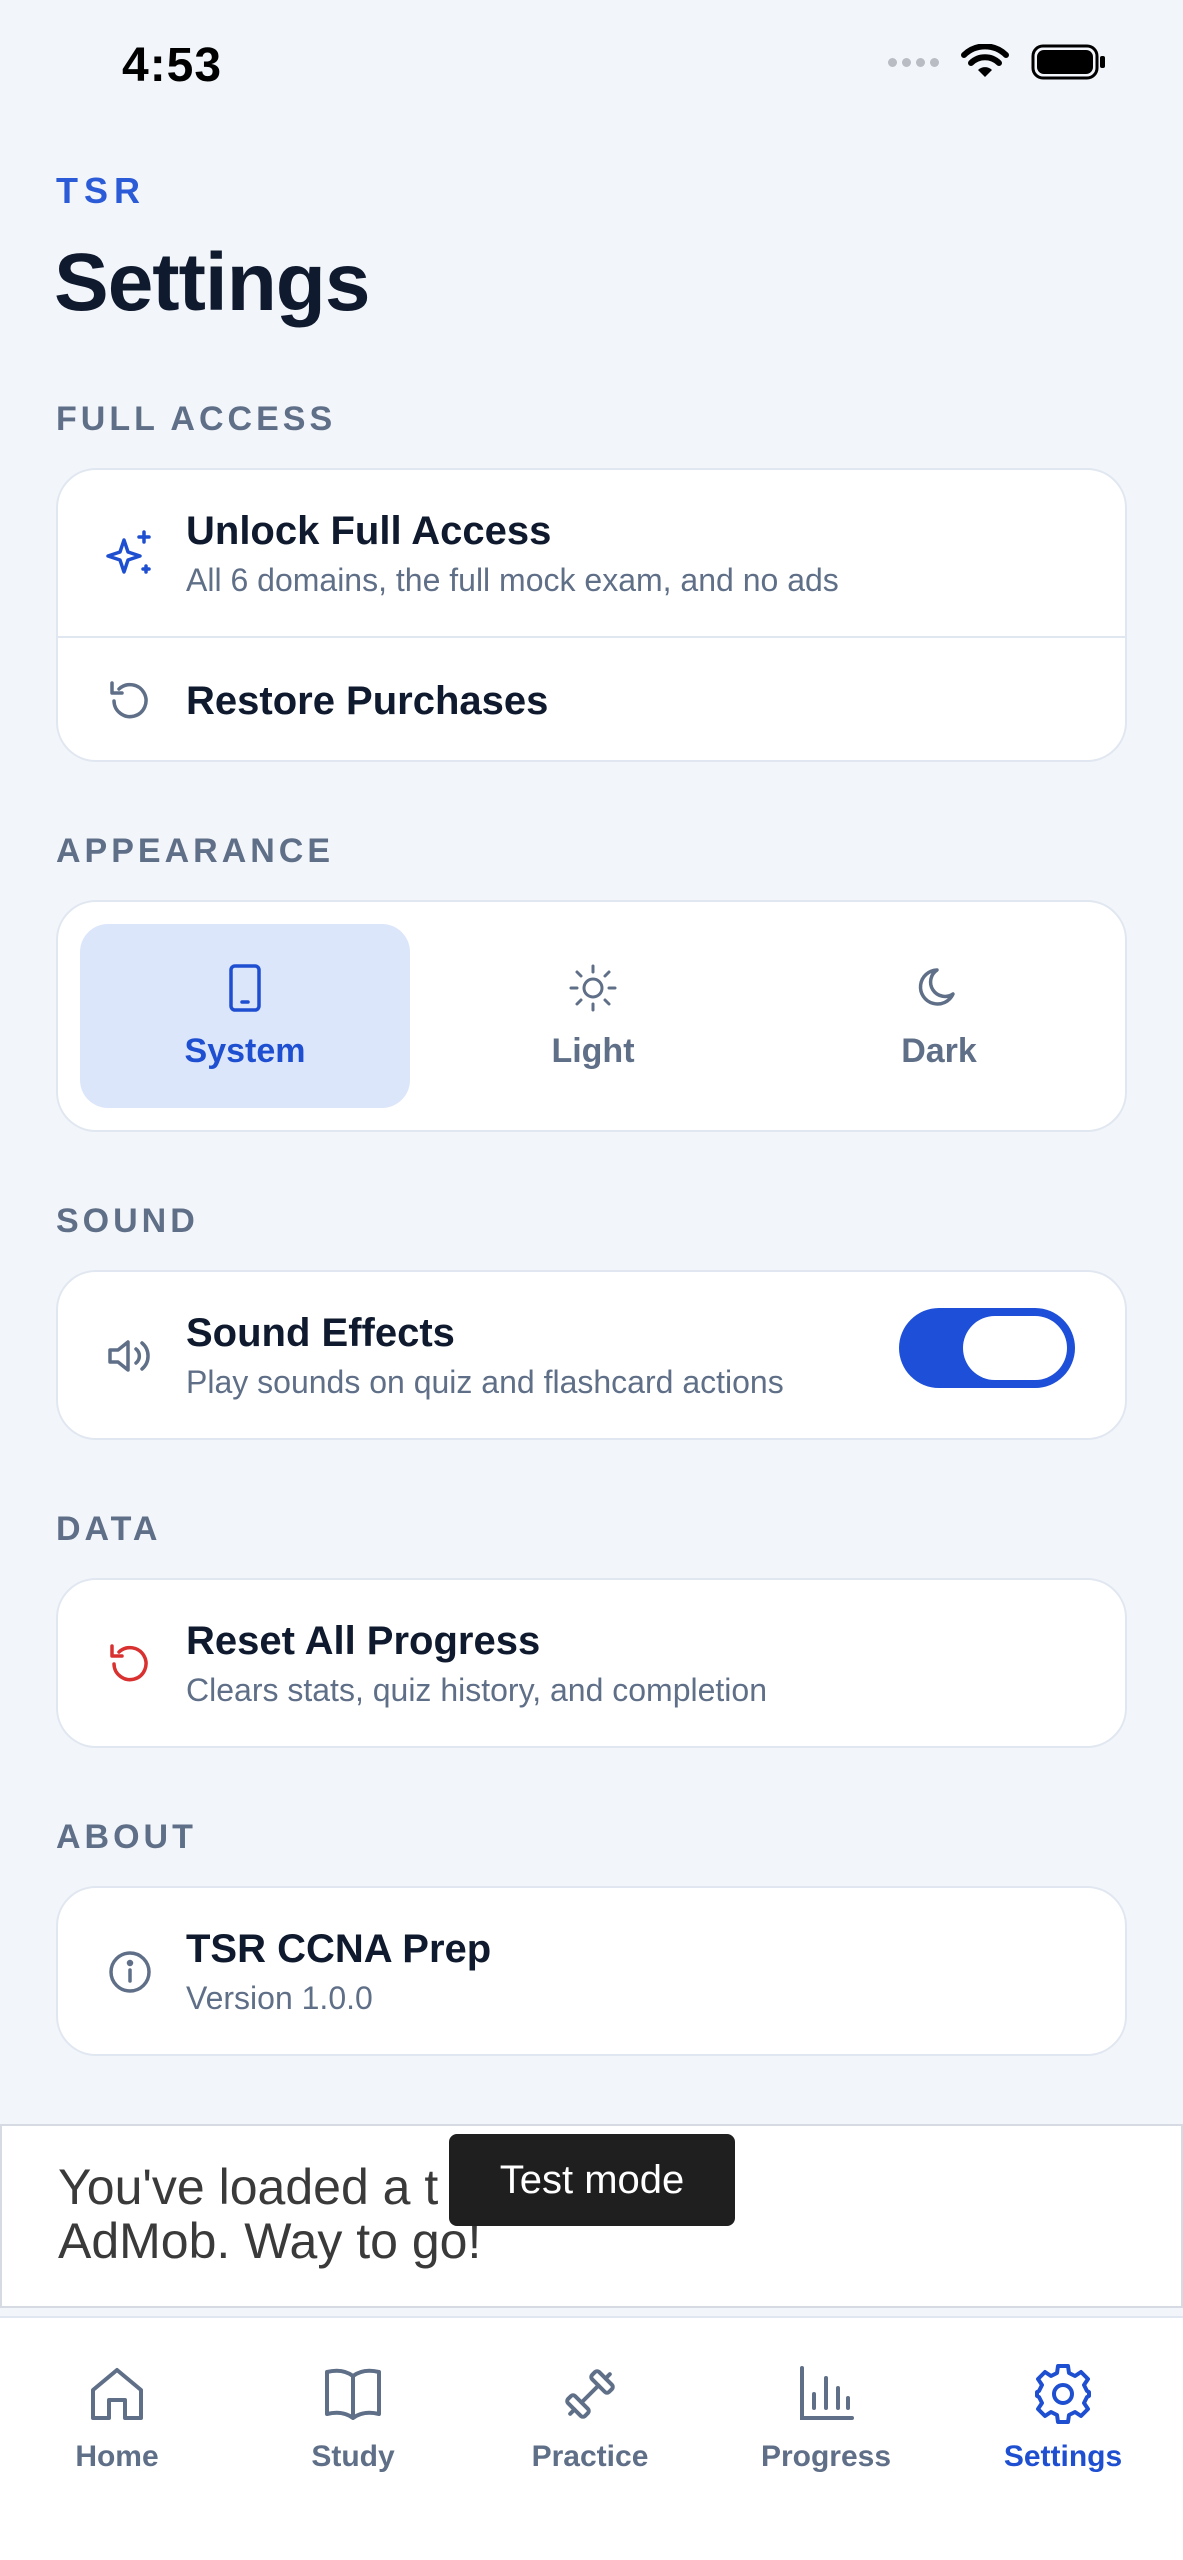  Describe the element at coordinates (338, 1972) in the screenshot. I see `about-texts: TSR CCNA Prep Version 1.0.0` at that location.